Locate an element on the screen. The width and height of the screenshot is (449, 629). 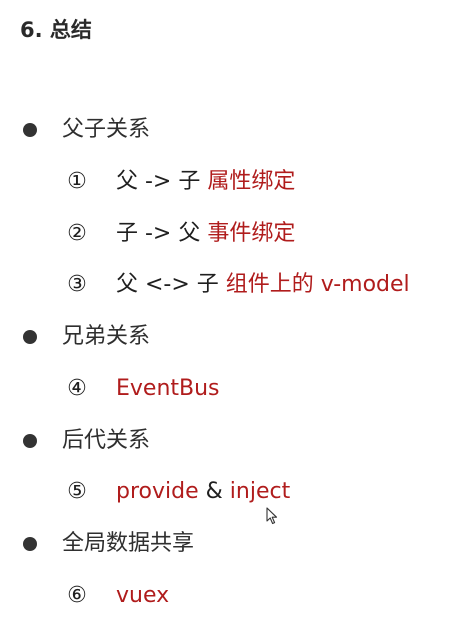
item-prefix: 子 -> 父 is located at coordinates (162, 233).